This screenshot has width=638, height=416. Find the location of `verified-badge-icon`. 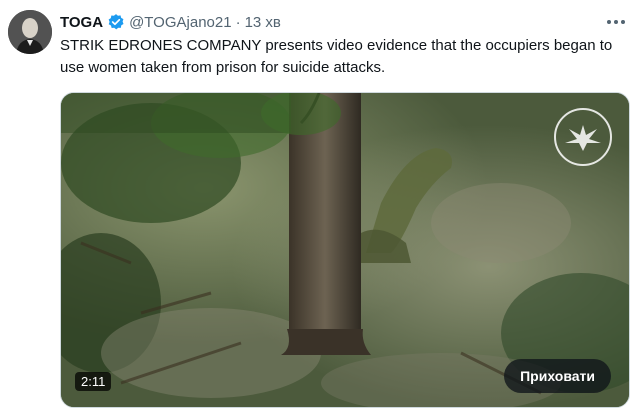

verified-badge-icon is located at coordinates (116, 22).